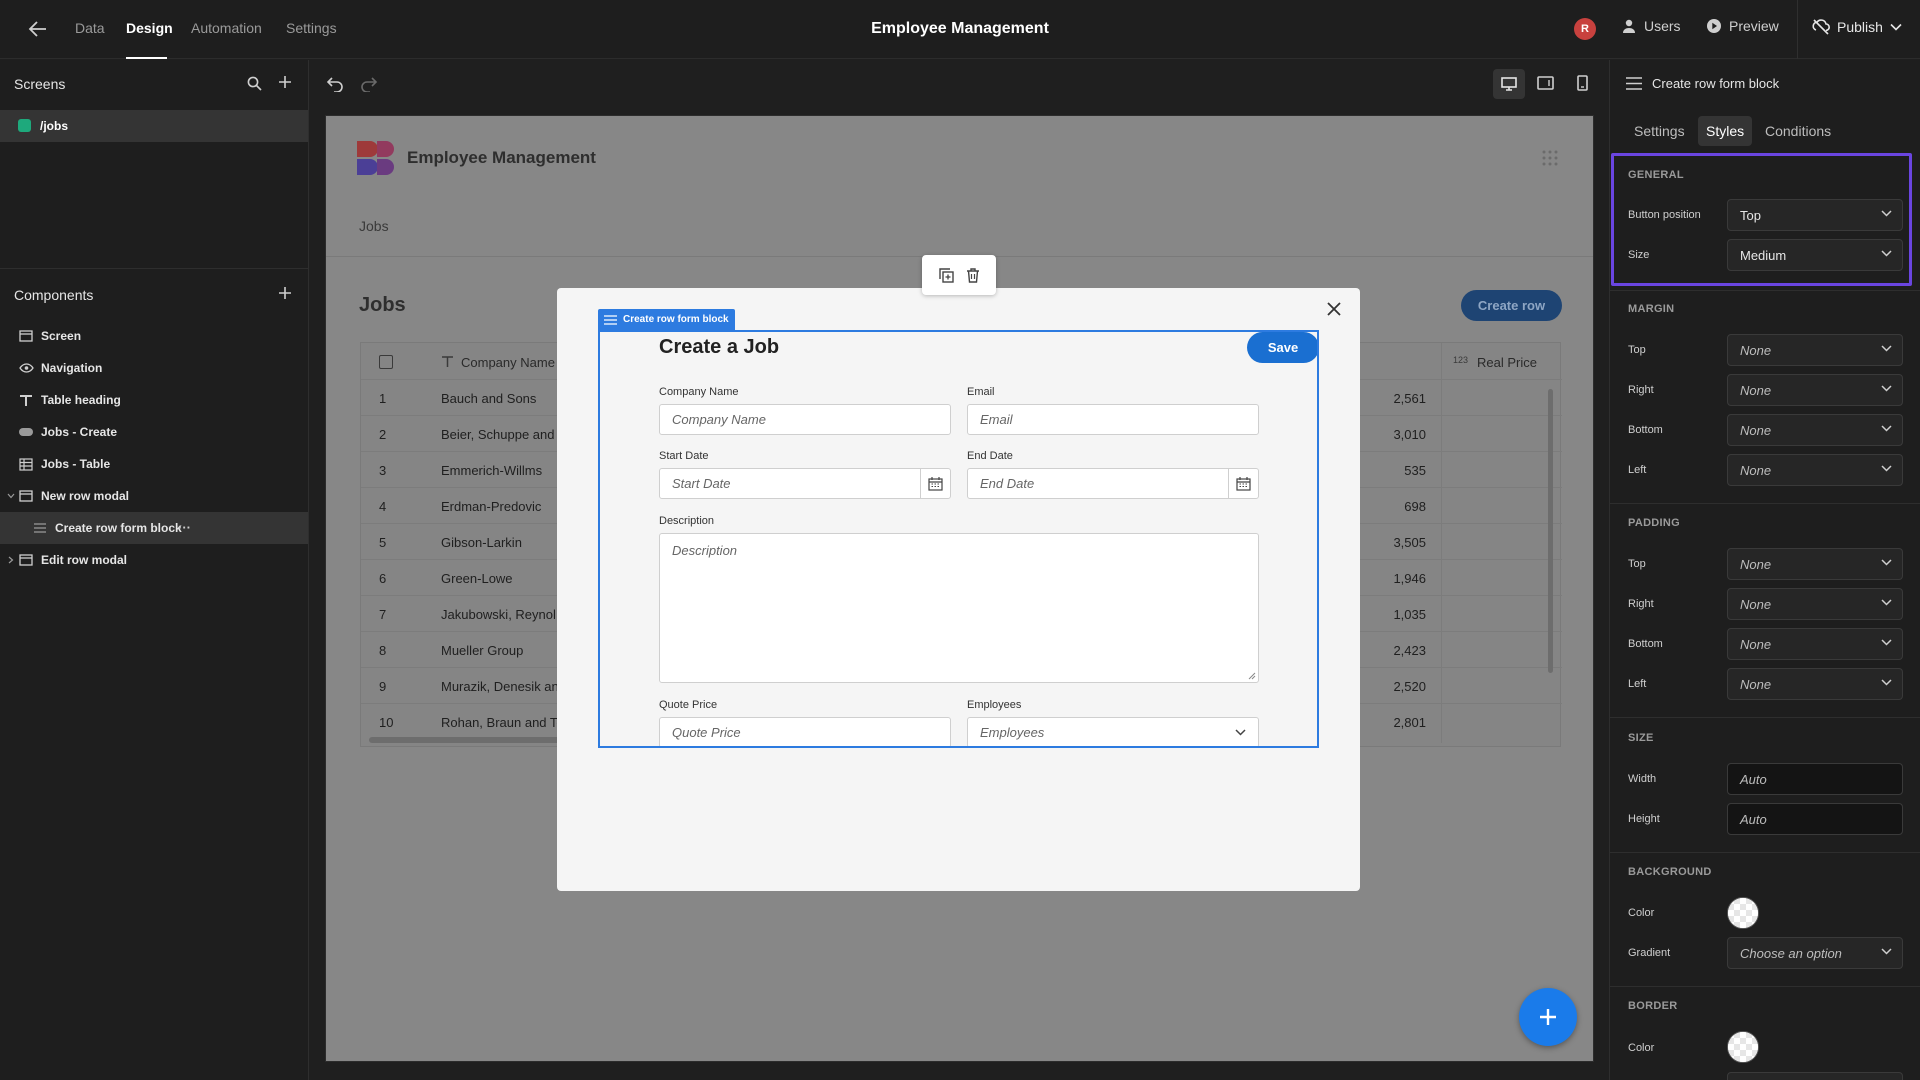  I want to click on form-title: Create a Job, so click(719, 347).